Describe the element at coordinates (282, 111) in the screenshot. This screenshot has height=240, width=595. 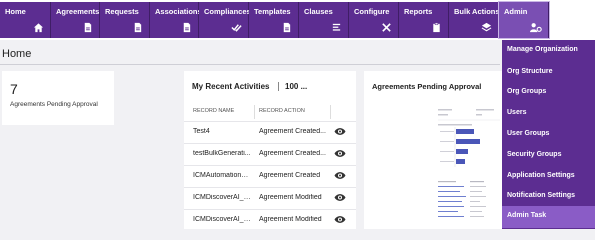
I see `column-header-record-action: RECORD ACTION` at that location.